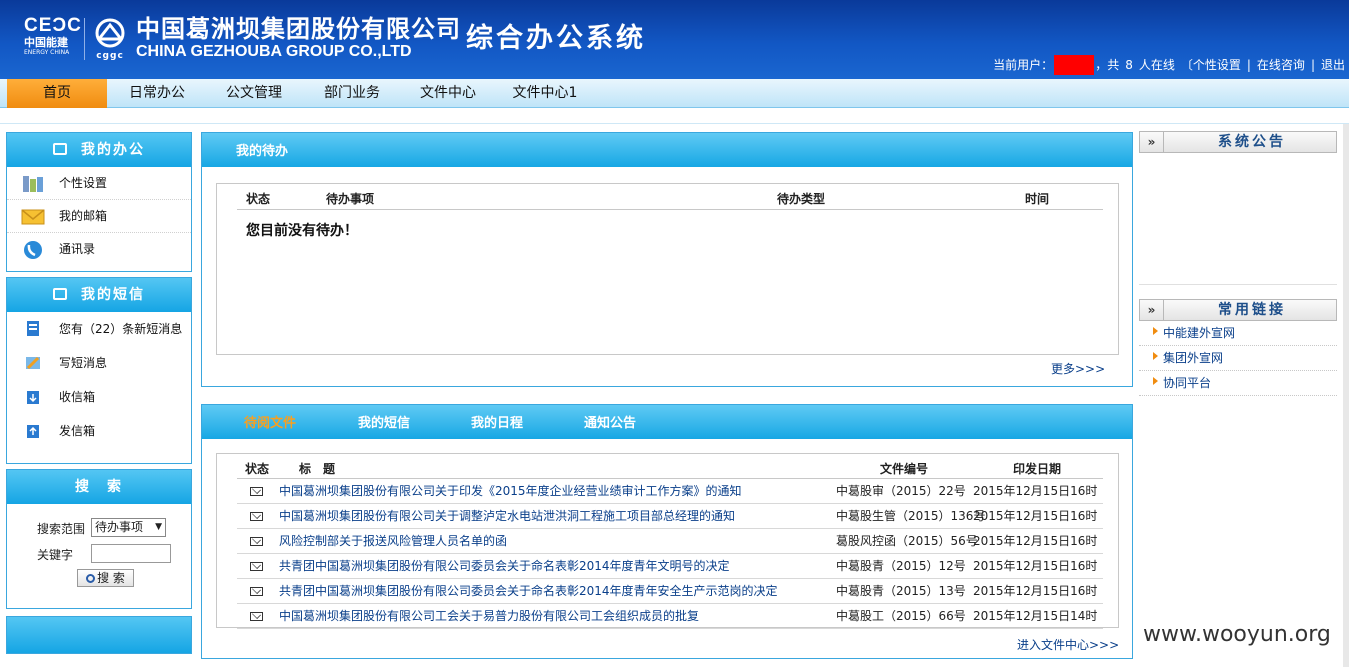 This screenshot has height=667, width=1349. What do you see at coordinates (33, 328) in the screenshot?
I see `message-list-icon` at bounding box center [33, 328].